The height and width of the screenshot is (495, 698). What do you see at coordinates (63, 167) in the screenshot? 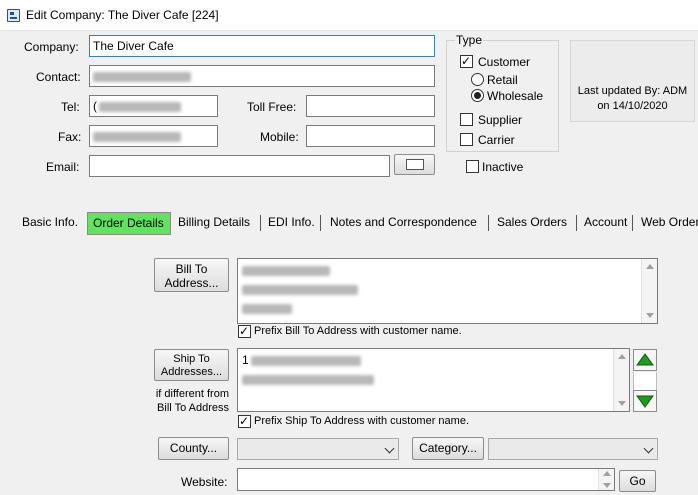
I see `email-label: Email:` at bounding box center [63, 167].